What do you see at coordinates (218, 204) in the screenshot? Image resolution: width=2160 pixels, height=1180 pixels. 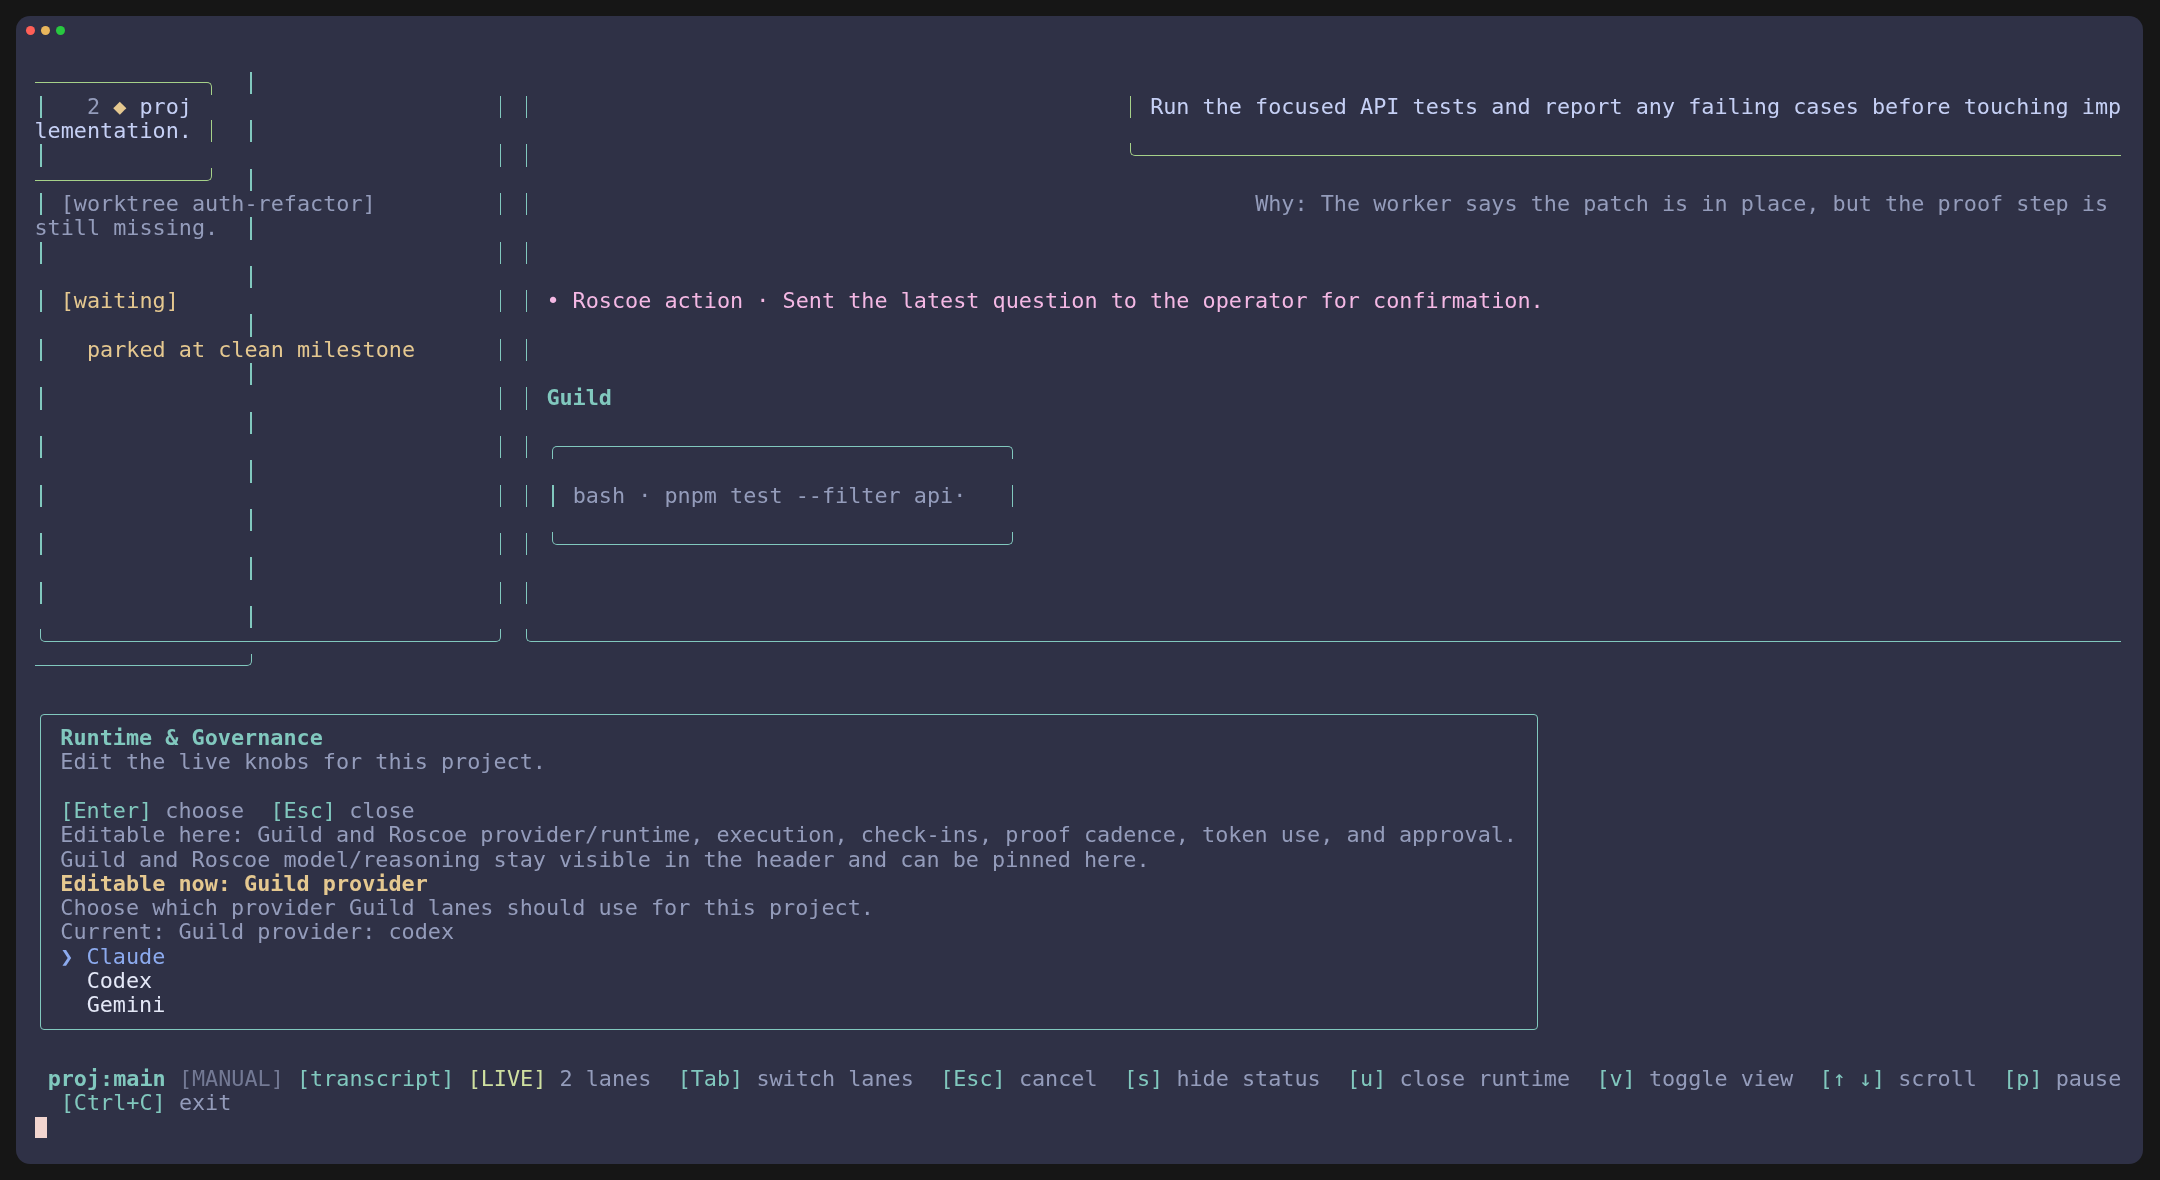 I see `worktree-label: [worktree auth-refactor]` at bounding box center [218, 204].